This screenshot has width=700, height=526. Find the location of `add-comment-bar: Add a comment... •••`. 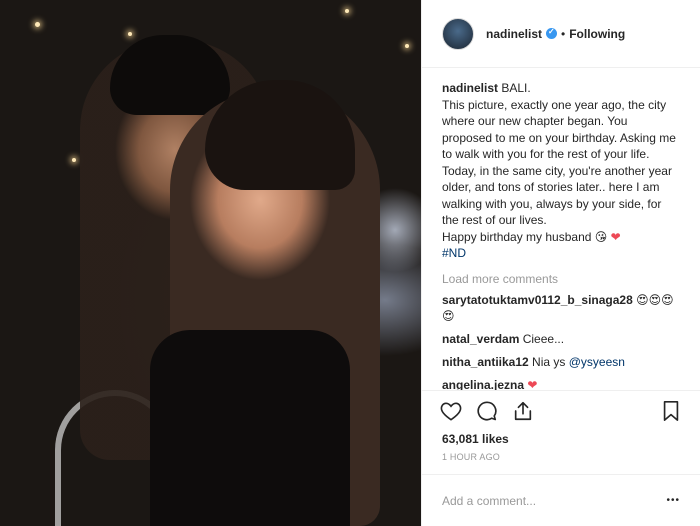

add-comment-bar: Add a comment... ••• is located at coordinates (561, 500).